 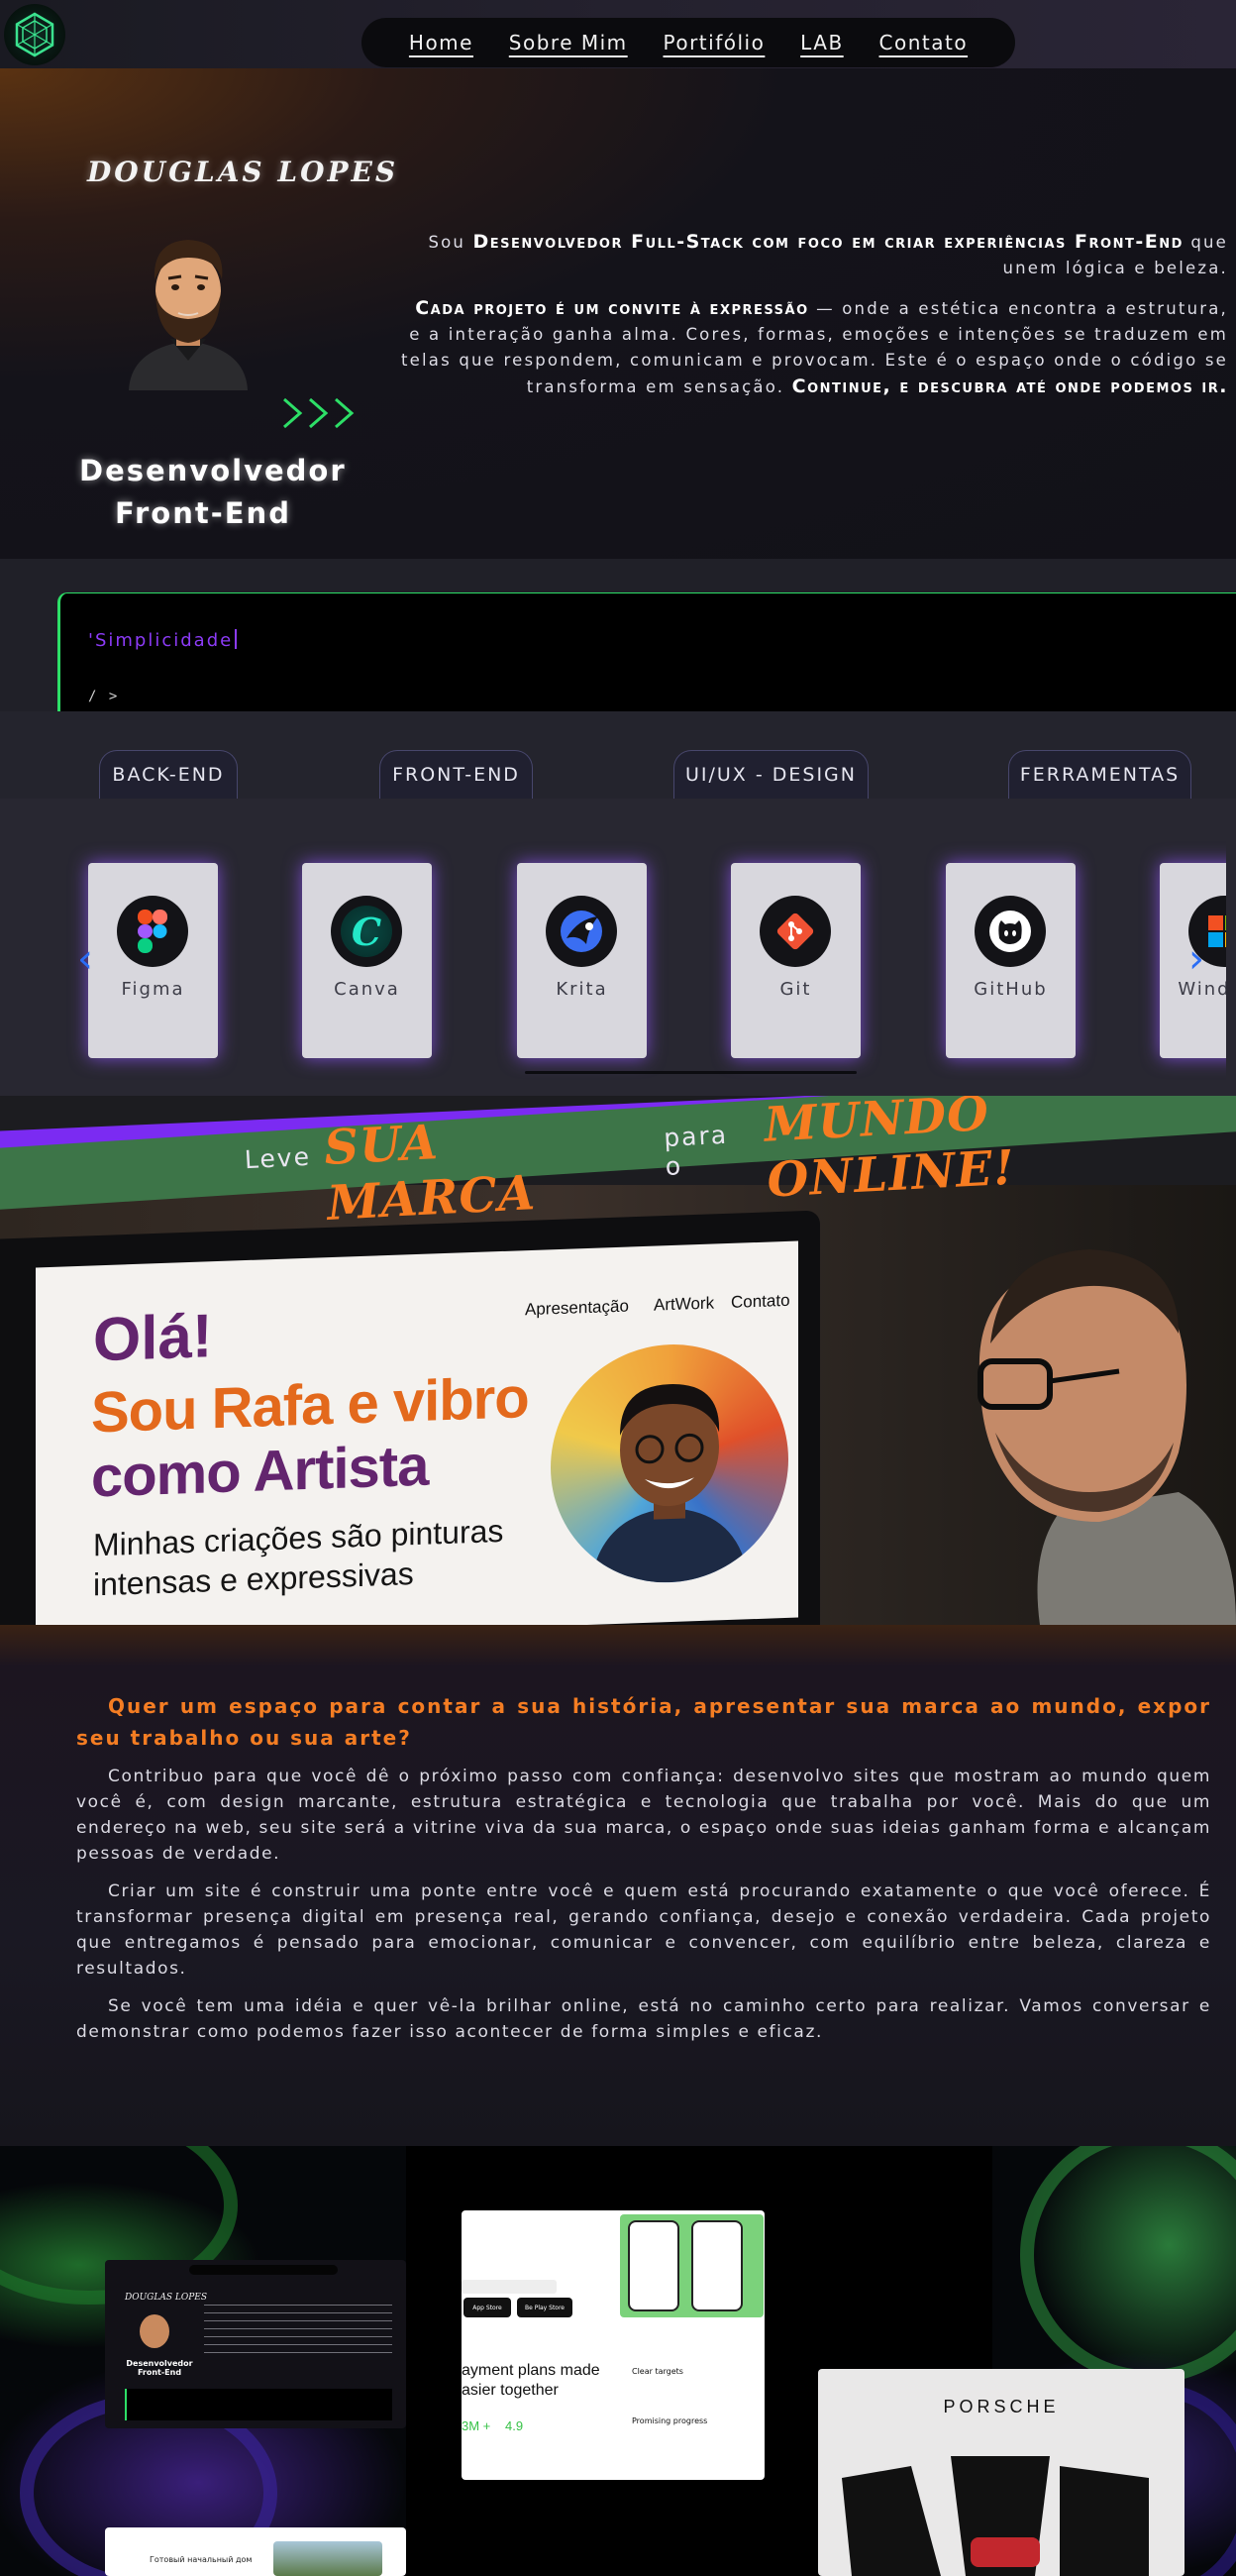 I want to click on tab-back-end: BACK-END, so click(x=168, y=775).